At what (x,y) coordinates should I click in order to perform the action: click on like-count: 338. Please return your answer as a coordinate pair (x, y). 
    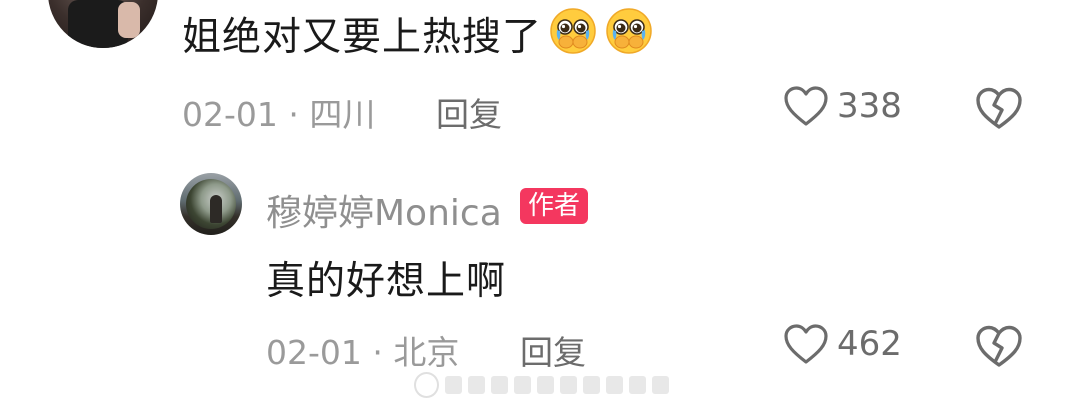
    Looking at the image, I should click on (869, 106).